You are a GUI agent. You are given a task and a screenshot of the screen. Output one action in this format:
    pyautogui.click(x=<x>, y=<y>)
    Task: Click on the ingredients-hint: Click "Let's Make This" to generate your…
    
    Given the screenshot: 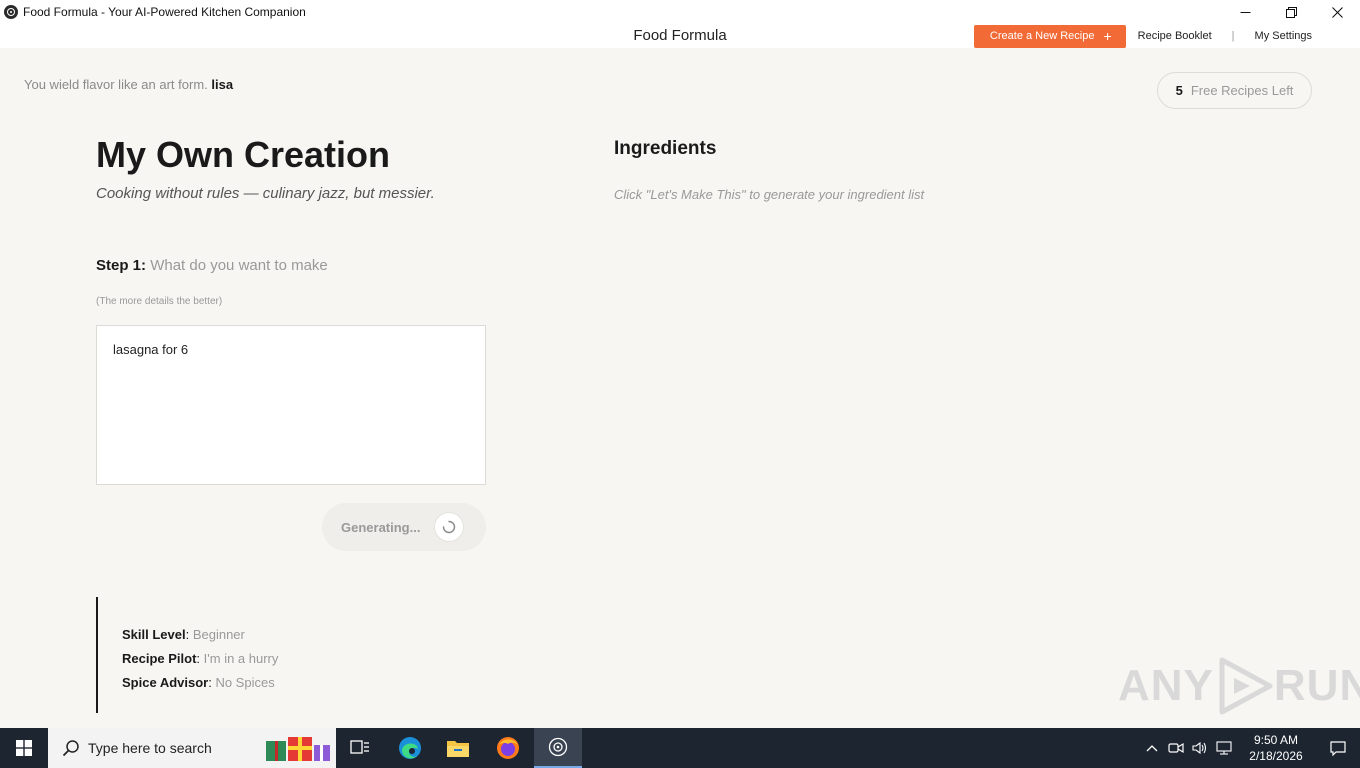 What is the action you would take?
    pyautogui.click(x=769, y=194)
    